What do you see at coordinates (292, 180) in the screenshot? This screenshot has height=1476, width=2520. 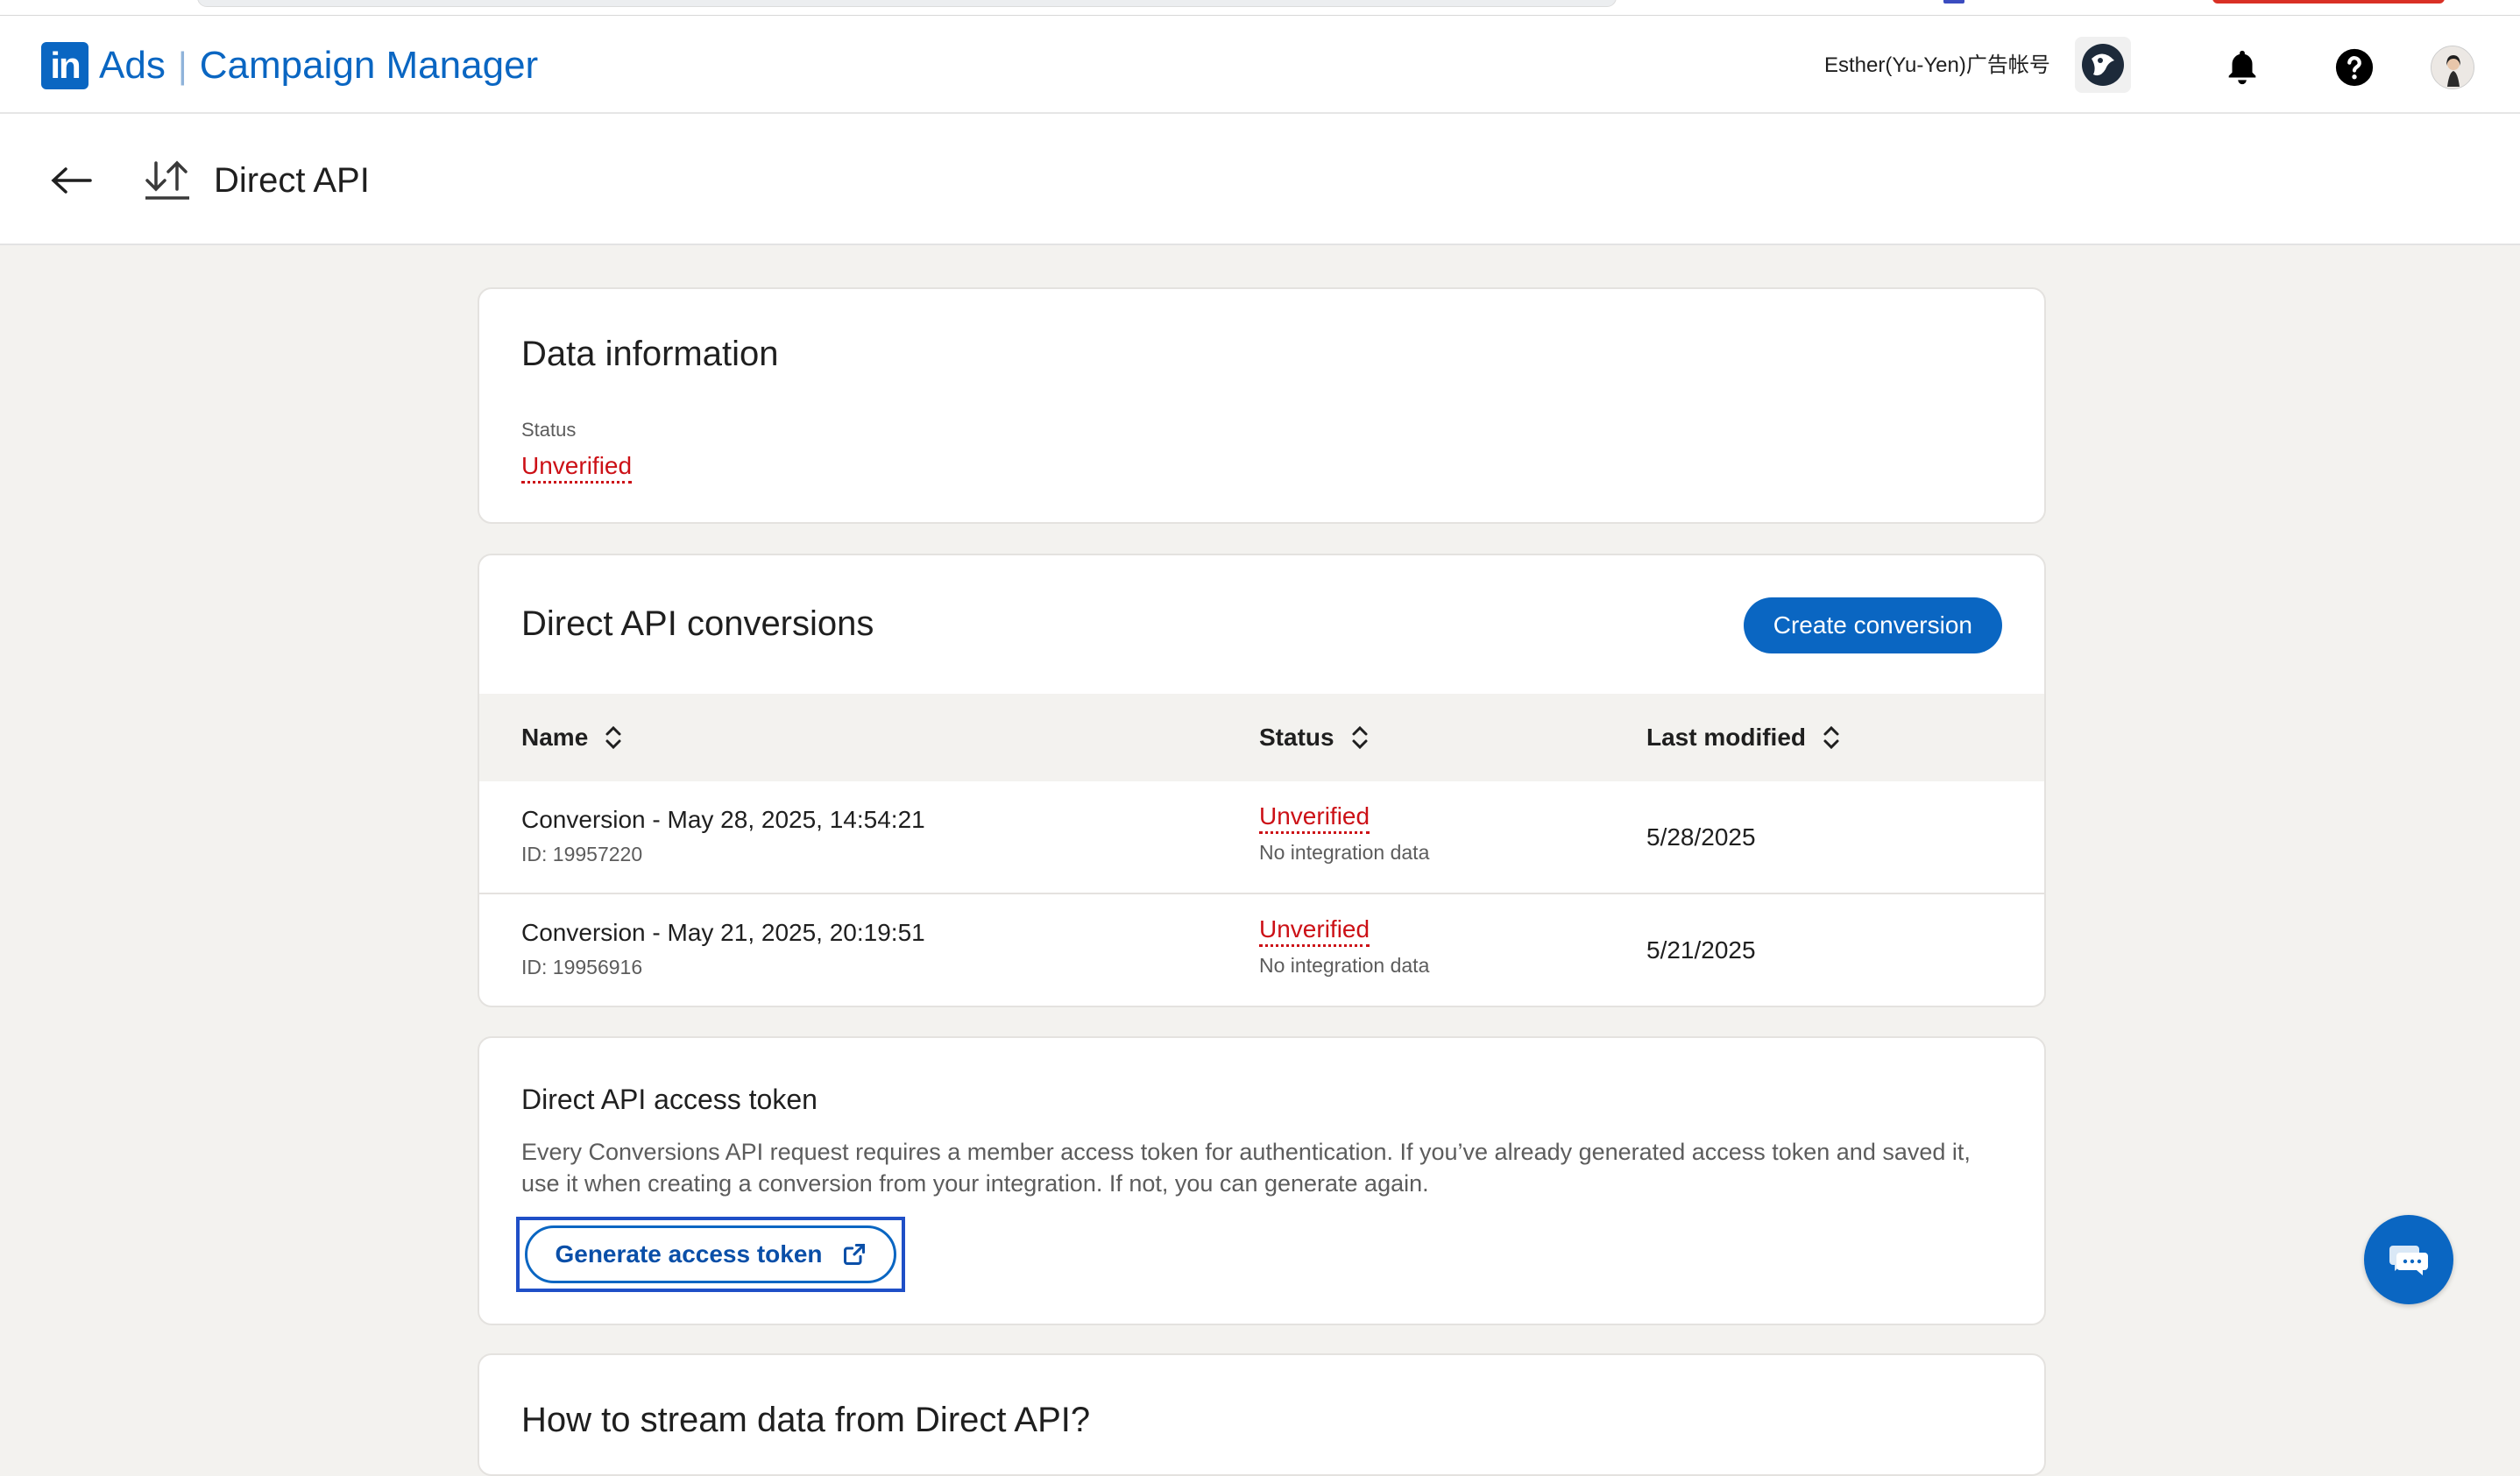 I see `page-title: Direct API` at bounding box center [292, 180].